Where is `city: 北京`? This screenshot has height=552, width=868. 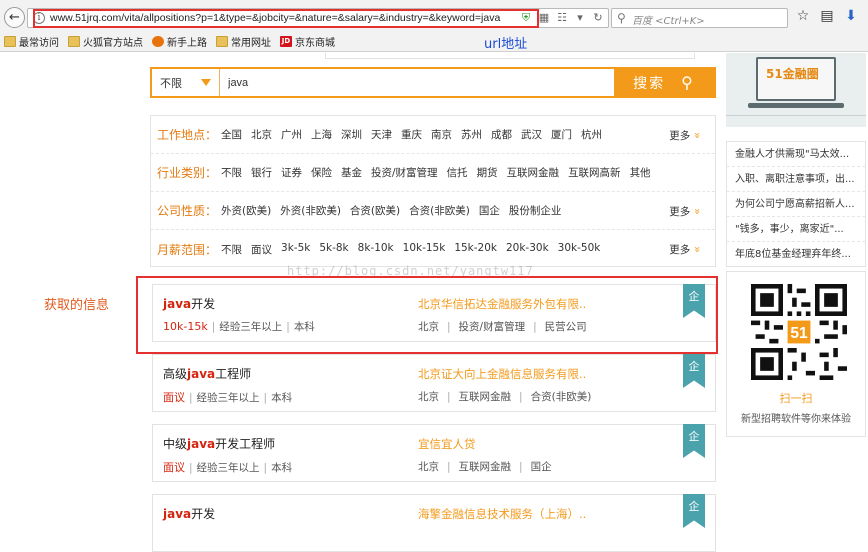 city: 北京 is located at coordinates (428, 397).